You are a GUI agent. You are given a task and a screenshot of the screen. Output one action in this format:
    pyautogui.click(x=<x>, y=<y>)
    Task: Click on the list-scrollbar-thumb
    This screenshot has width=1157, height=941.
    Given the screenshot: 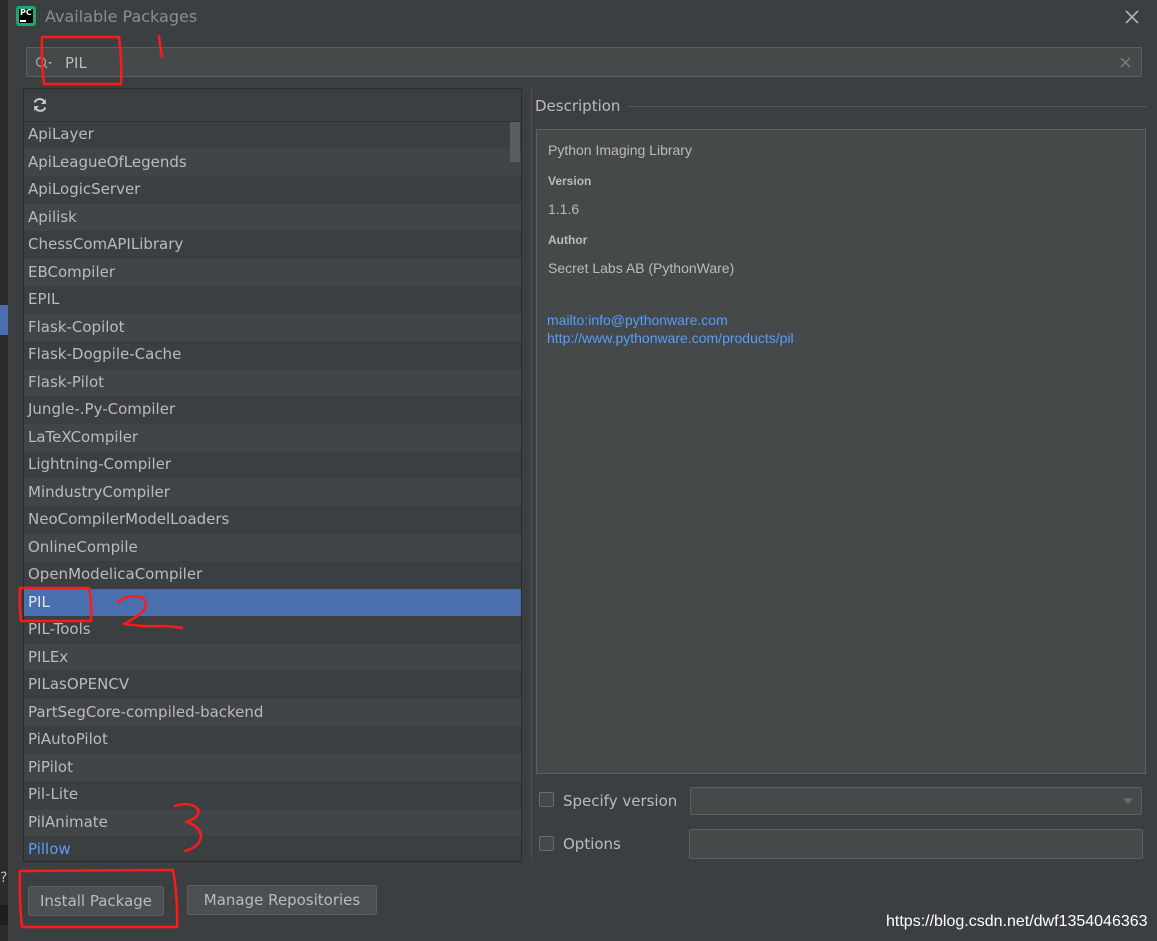 What is the action you would take?
    pyautogui.click(x=515, y=142)
    